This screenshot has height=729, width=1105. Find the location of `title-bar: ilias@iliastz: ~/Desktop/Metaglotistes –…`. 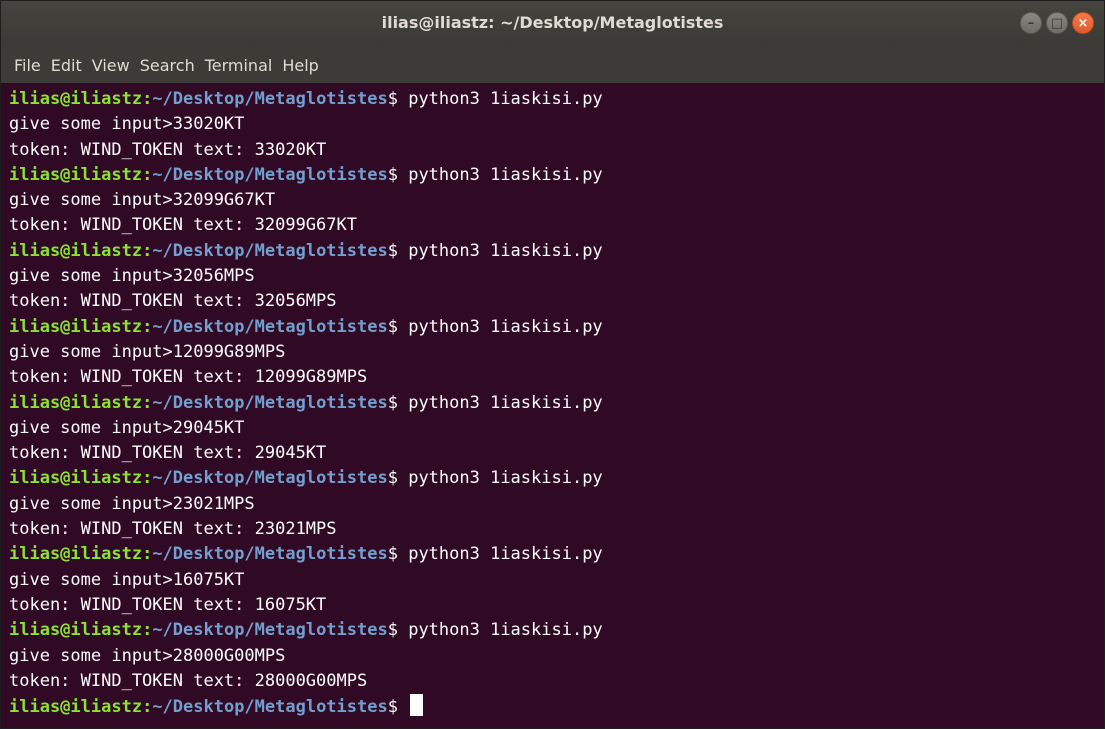

title-bar: ilias@iliastz: ~/Desktop/Metaglotistes –… is located at coordinates (552, 24).